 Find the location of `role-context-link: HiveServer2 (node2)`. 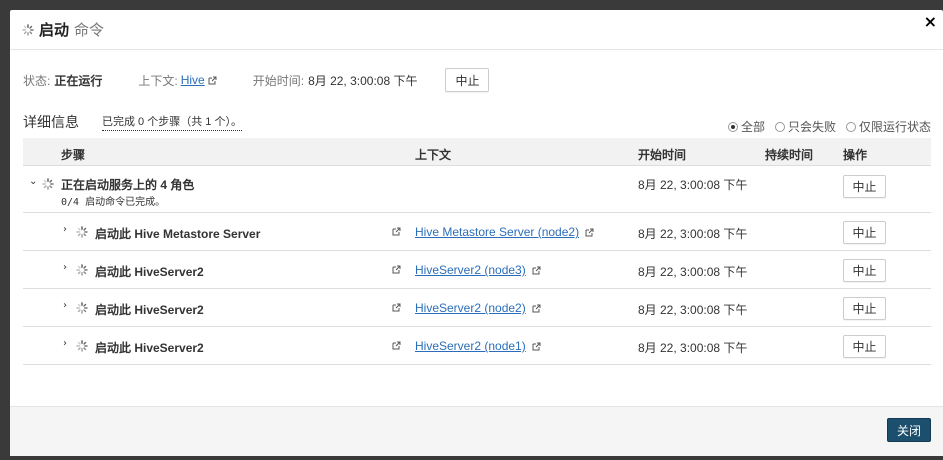

role-context-link: HiveServer2 (node2) is located at coordinates (470, 308).